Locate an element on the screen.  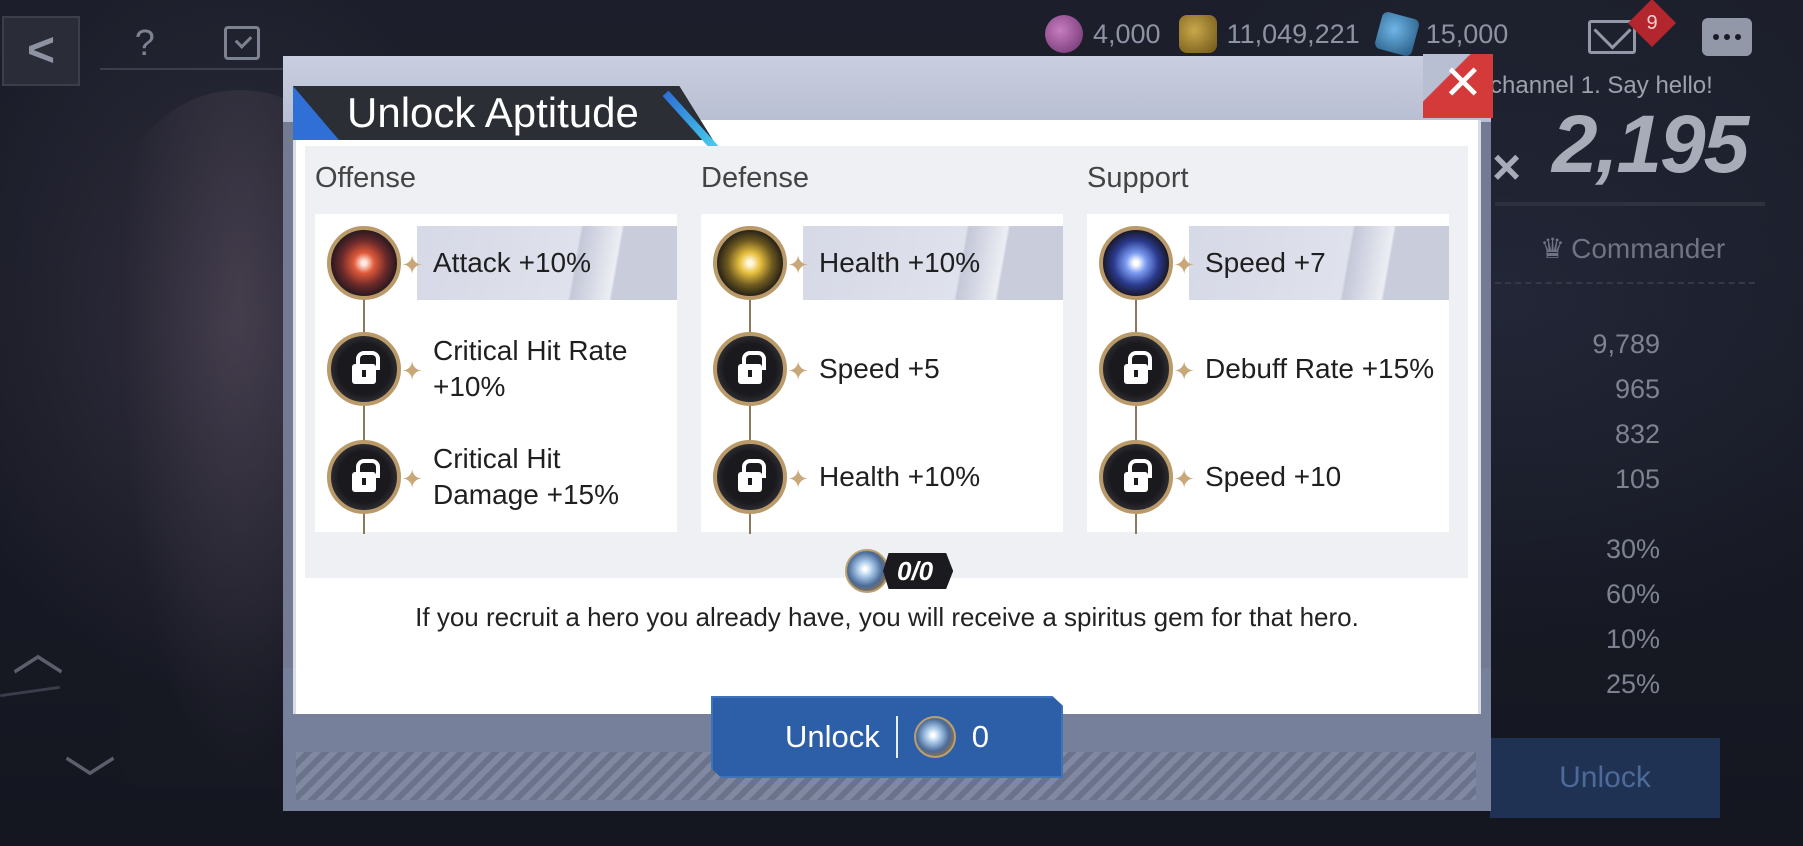
chevron-down-icon: ﹀ is located at coordinates (90, 777).